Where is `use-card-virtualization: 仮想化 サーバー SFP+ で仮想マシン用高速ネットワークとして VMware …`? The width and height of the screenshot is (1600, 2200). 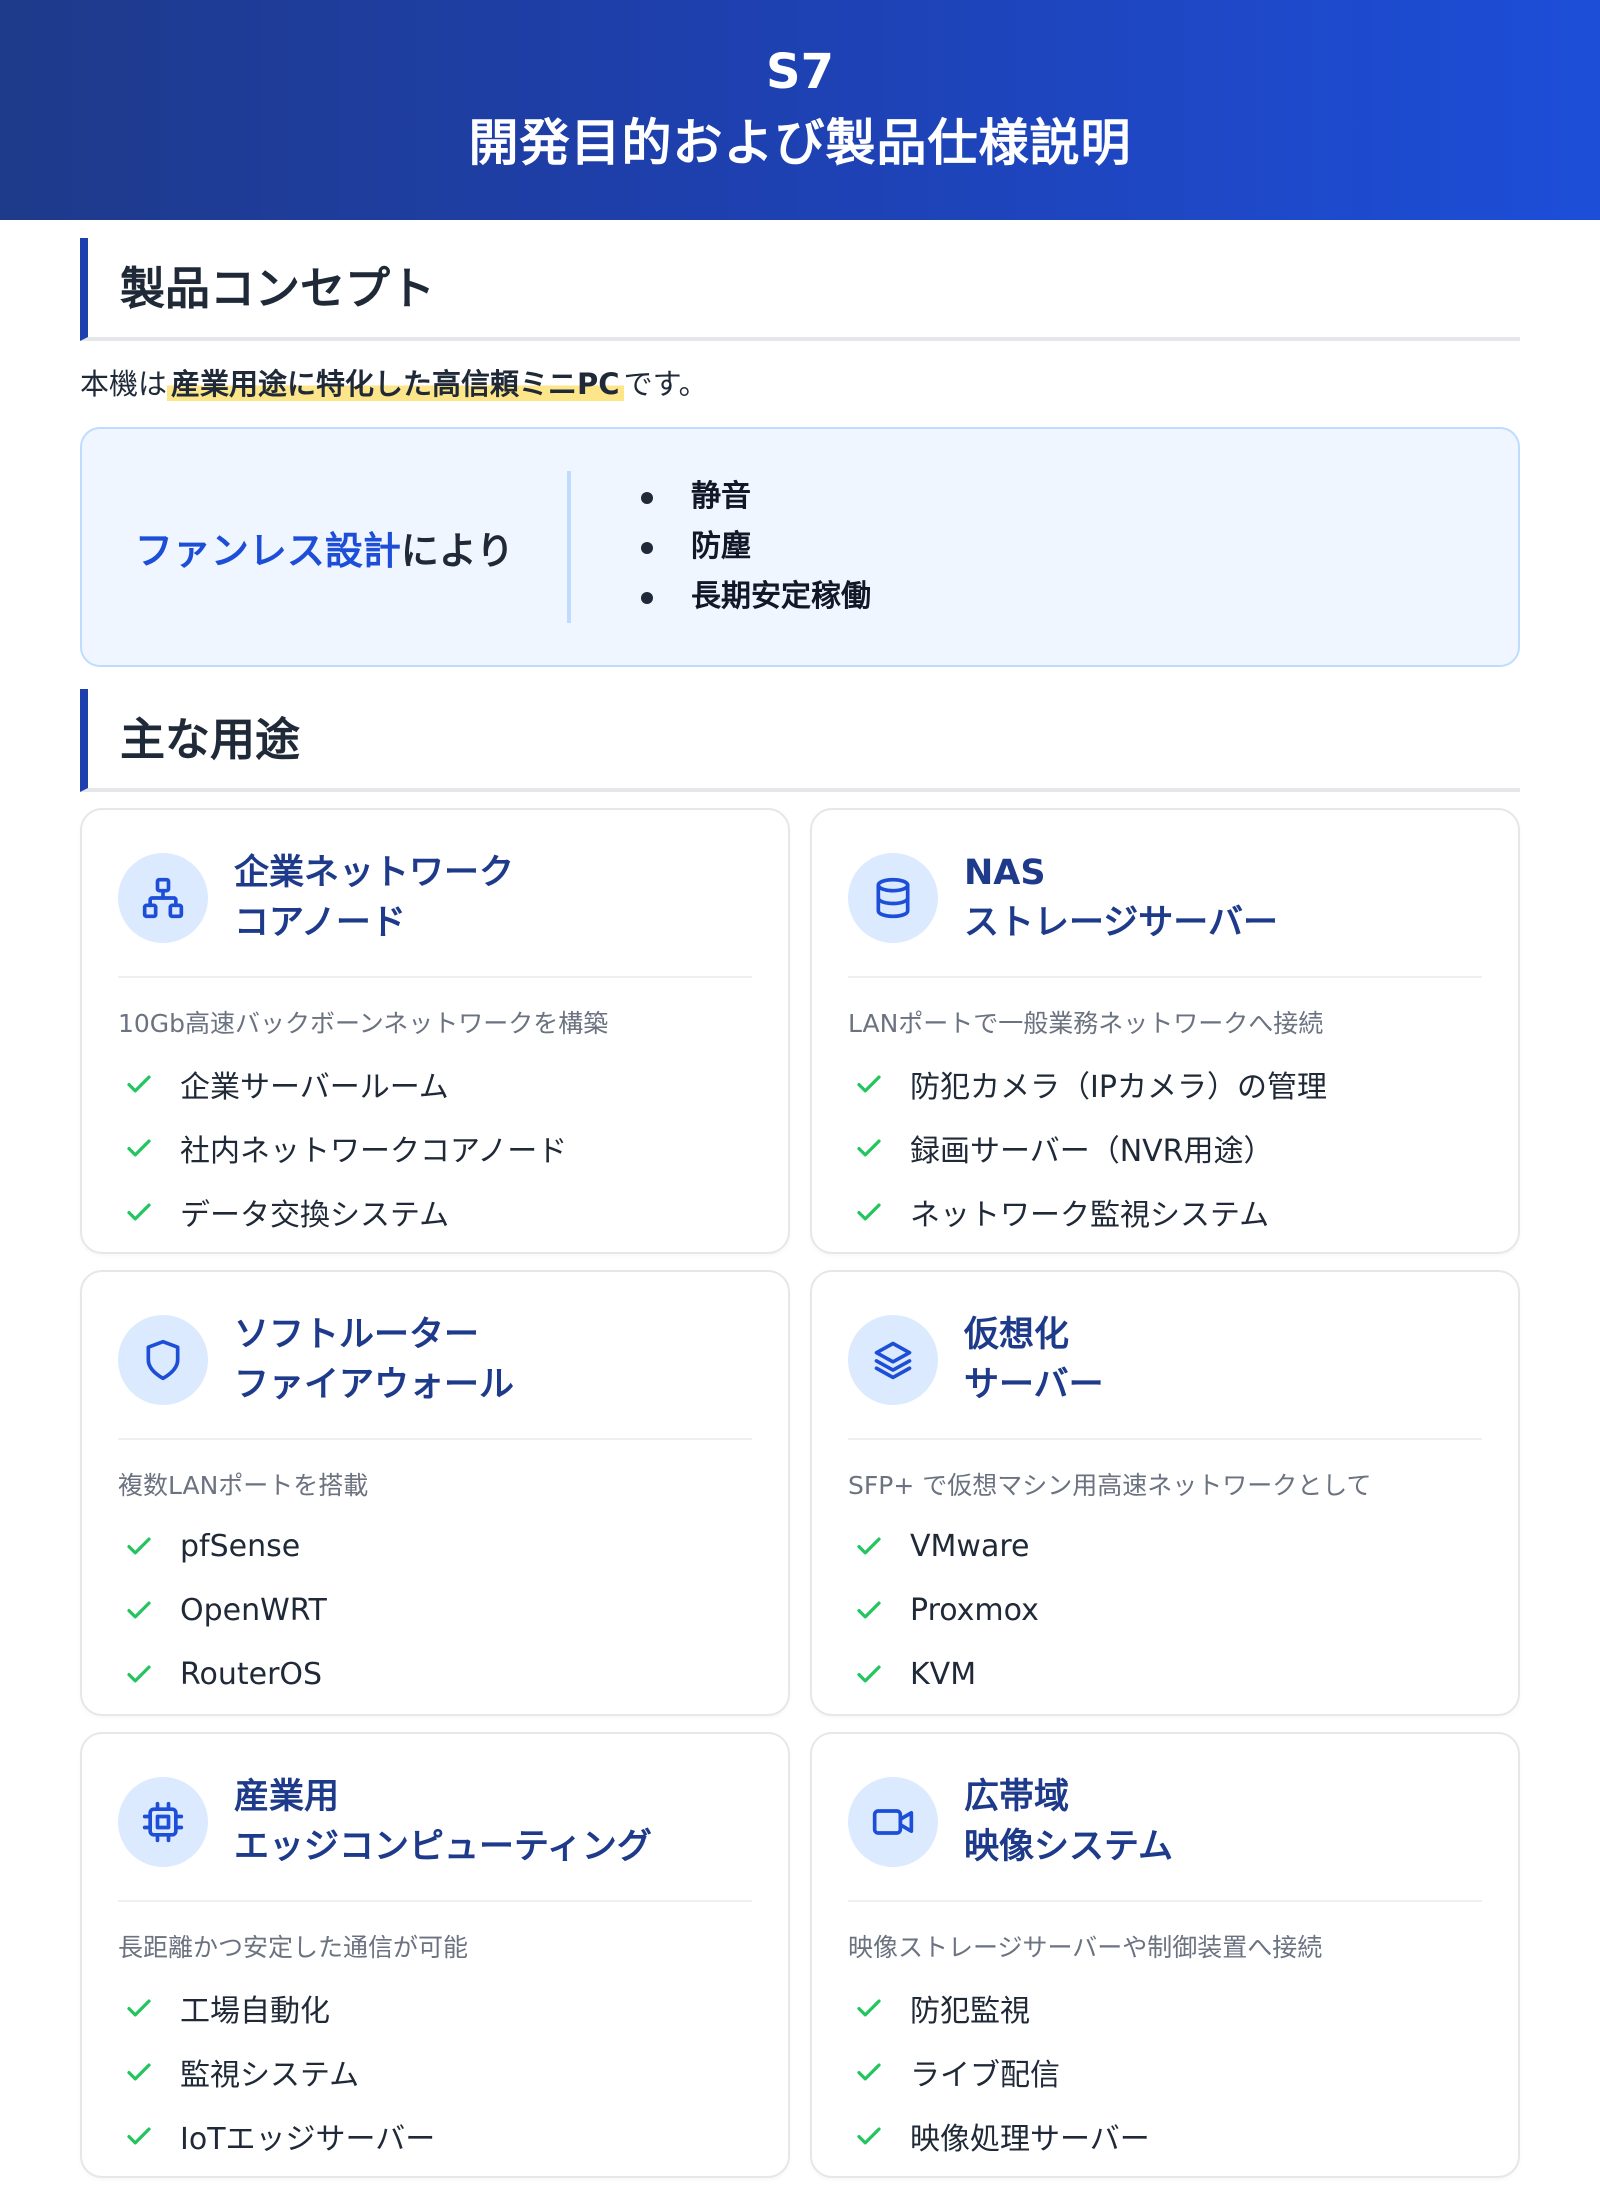
use-card-virtualization: 仮想化 サーバー SFP+ で仮想マシン用高速ネットワークとして VMware … is located at coordinates (1165, 1493).